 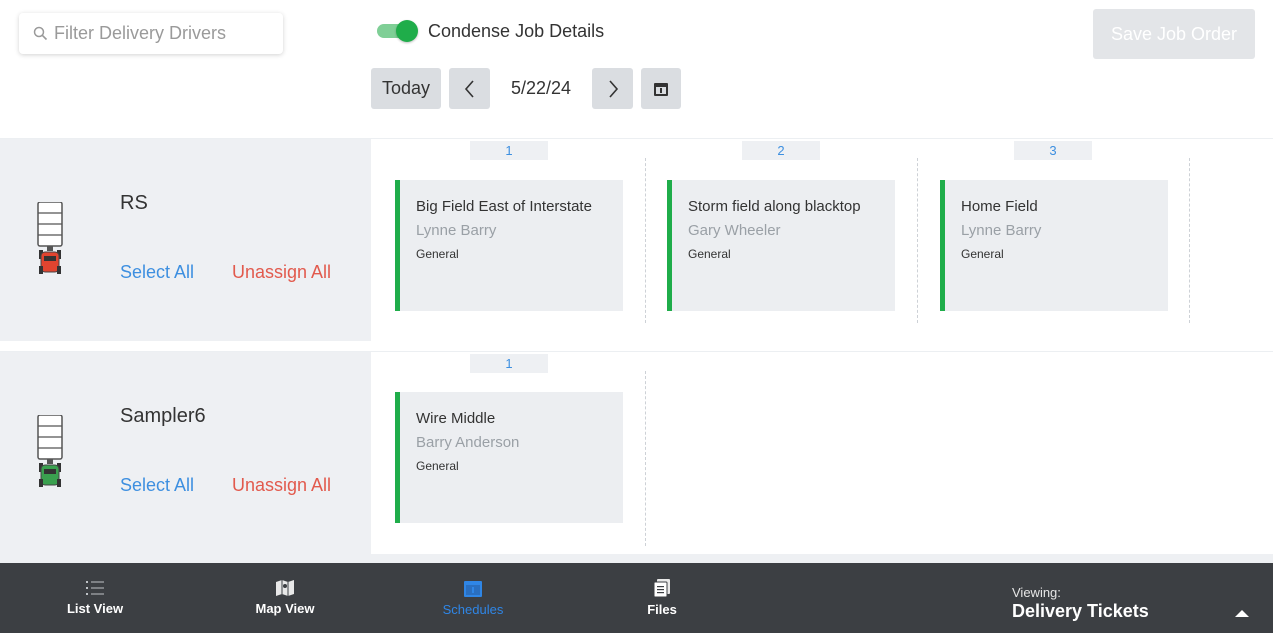 What do you see at coordinates (285, 598) in the screenshot?
I see `tab-map-view: Map View` at bounding box center [285, 598].